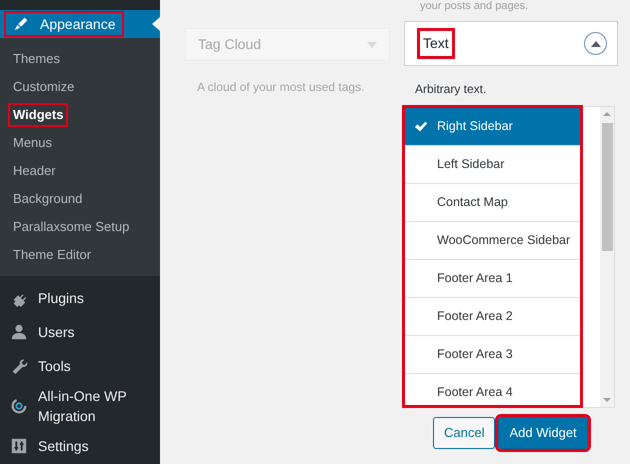  What do you see at coordinates (421, 127) in the screenshot?
I see `checkmark-icon` at bounding box center [421, 127].